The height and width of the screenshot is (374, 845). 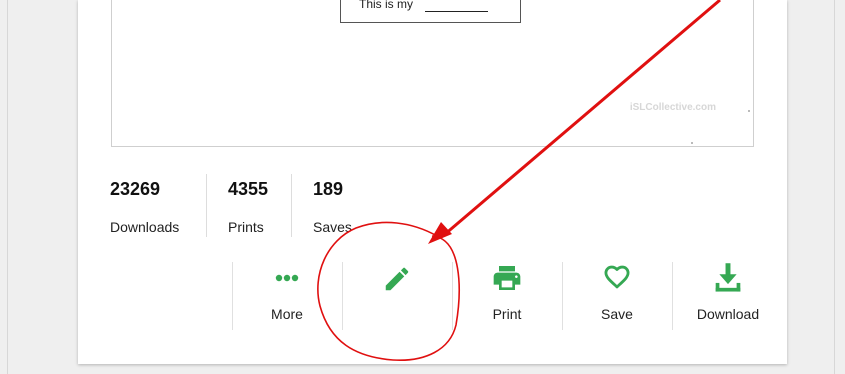 What do you see at coordinates (507, 278) in the screenshot?
I see `printer-icon` at bounding box center [507, 278].